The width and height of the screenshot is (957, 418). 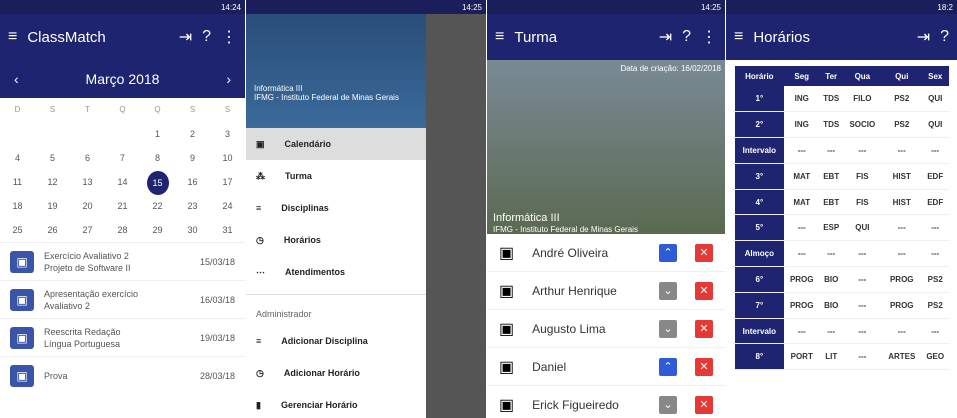 What do you see at coordinates (52, 230) in the screenshot?
I see `day-cell: 26` at bounding box center [52, 230].